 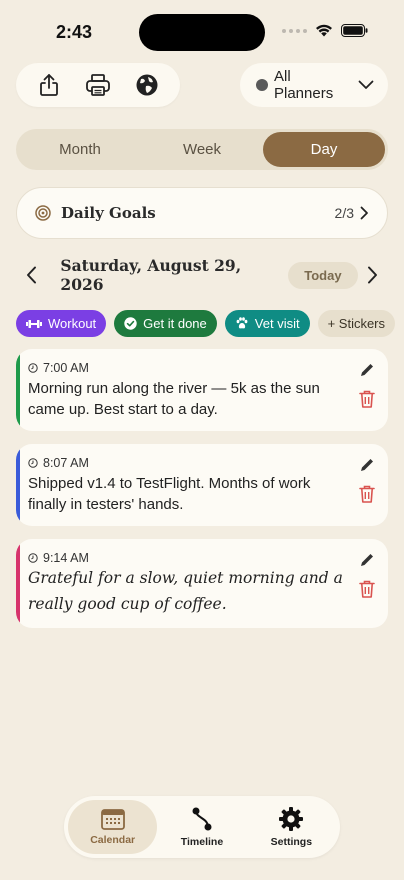 I want to click on status-bar: 2:43, so click(x=202, y=30).